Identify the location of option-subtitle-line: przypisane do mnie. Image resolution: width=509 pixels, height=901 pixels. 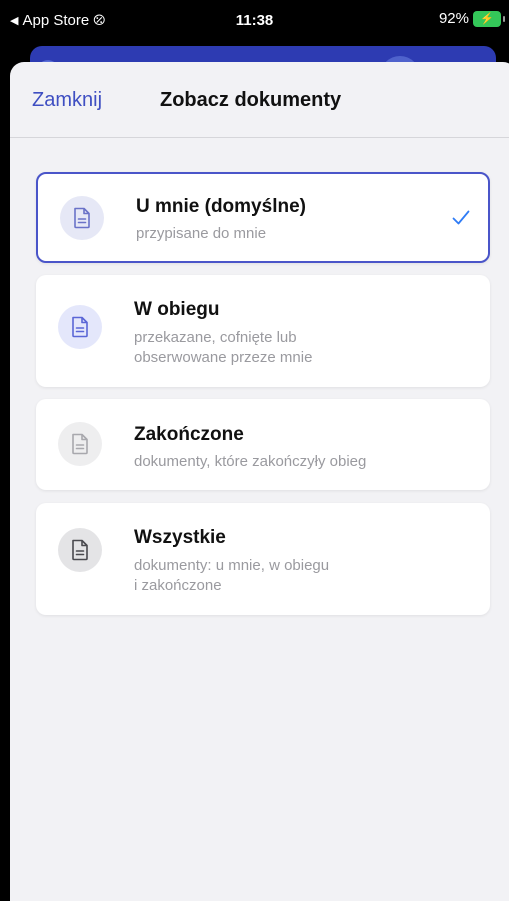
(201, 233).